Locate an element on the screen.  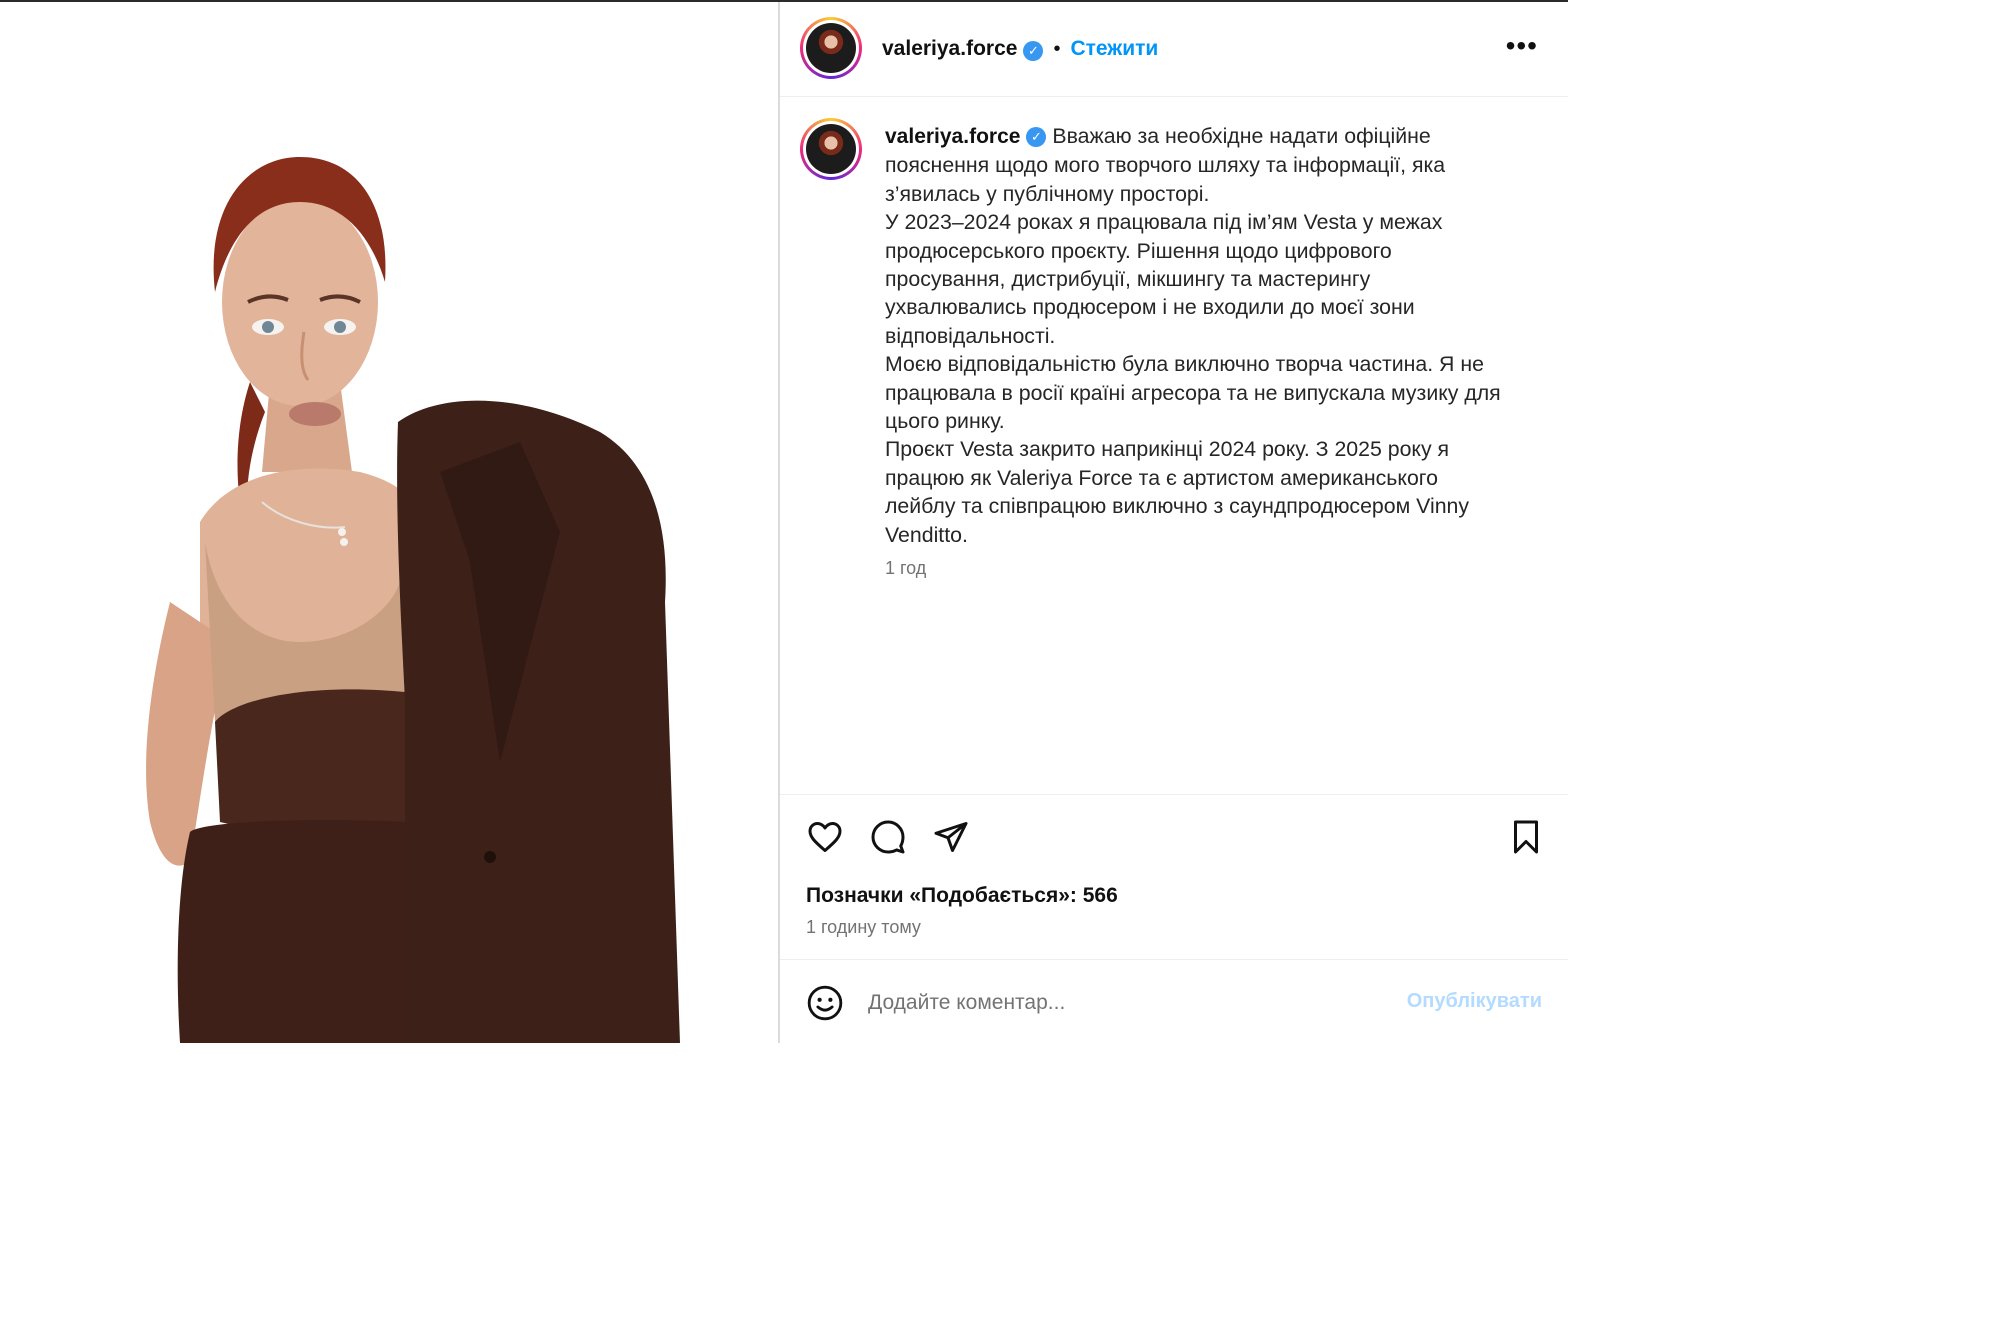
smiley-icon is located at coordinates (825, 1005).